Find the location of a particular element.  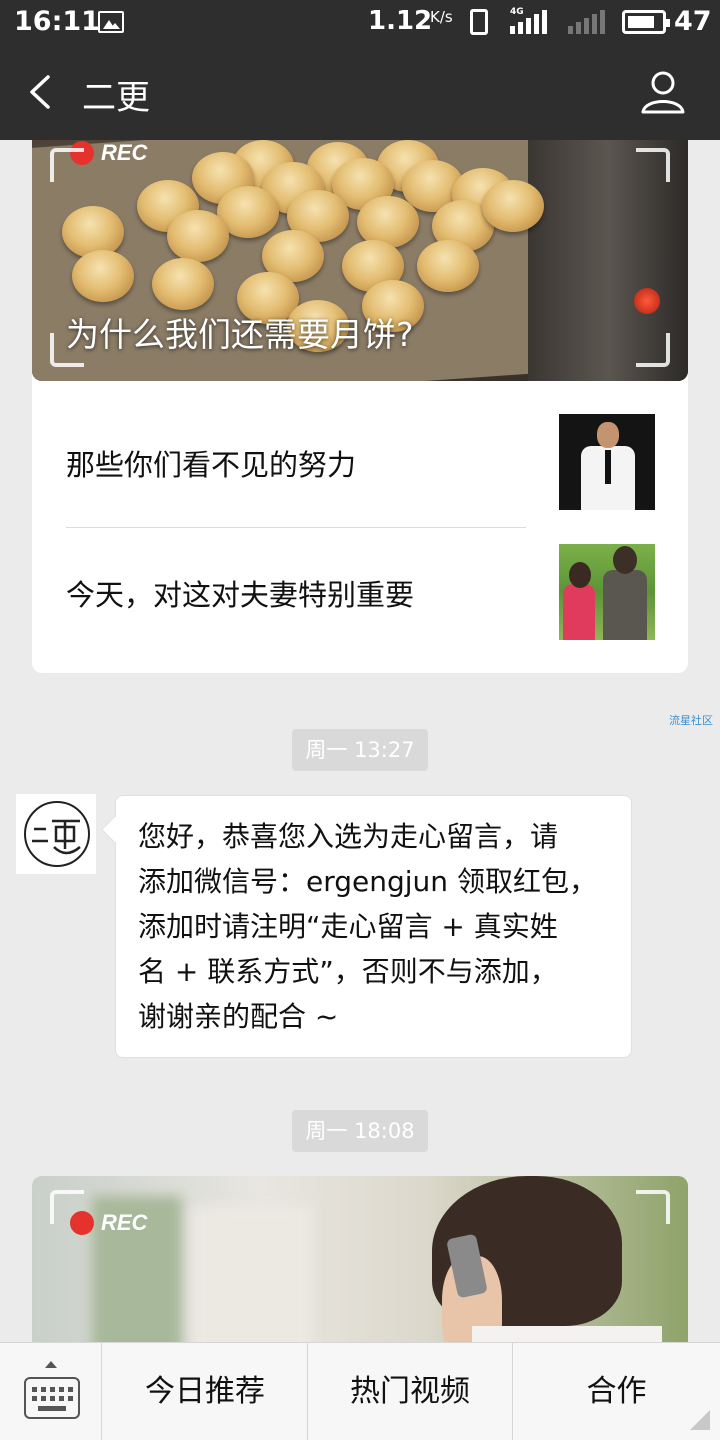

signal-secondary-icon is located at coordinates (588, 22).